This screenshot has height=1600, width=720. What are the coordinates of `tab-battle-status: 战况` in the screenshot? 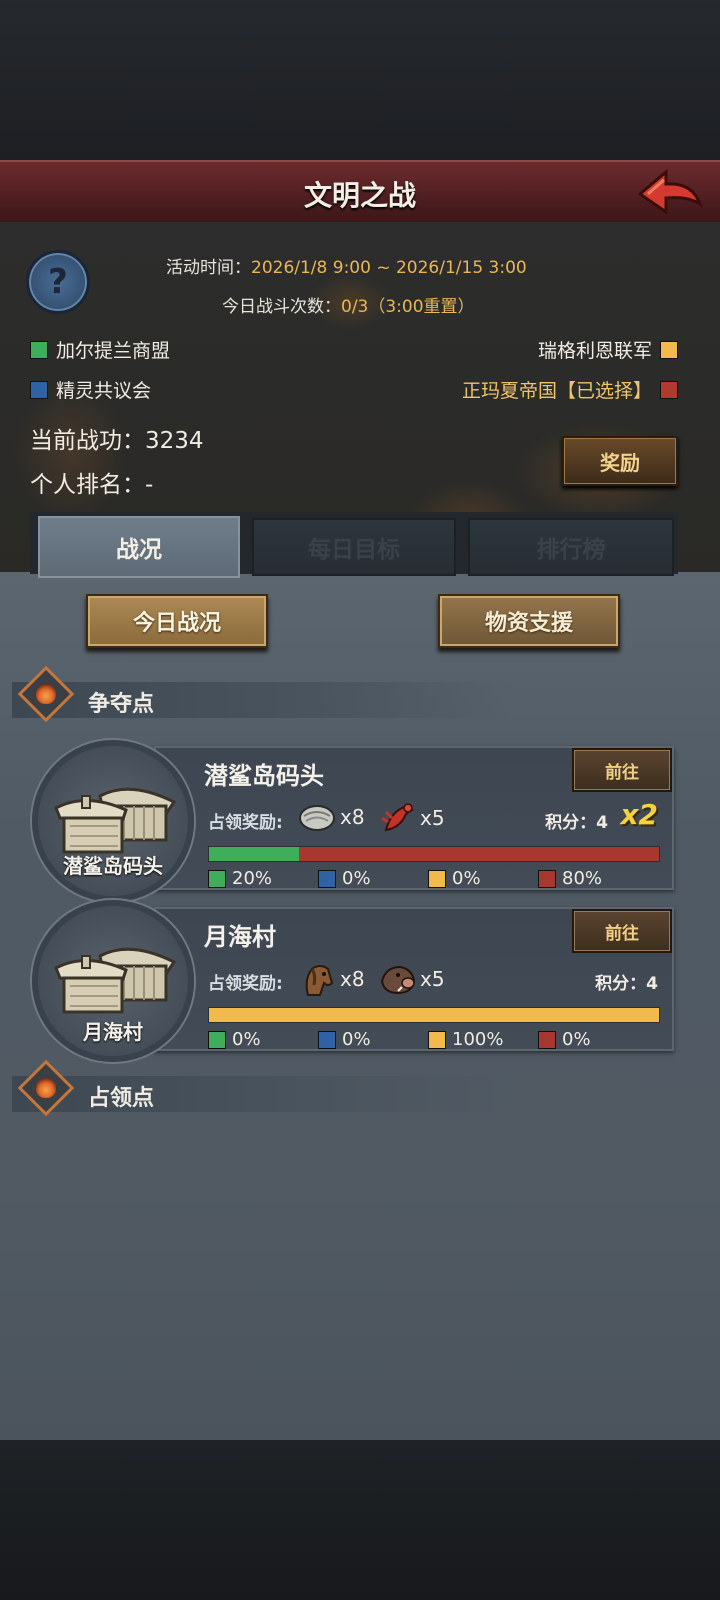 It's located at (139, 547).